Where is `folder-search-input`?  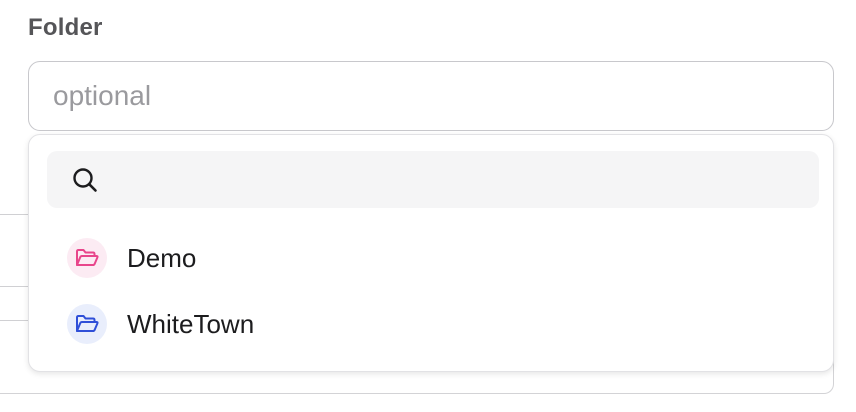
folder-search-input is located at coordinates (457, 180).